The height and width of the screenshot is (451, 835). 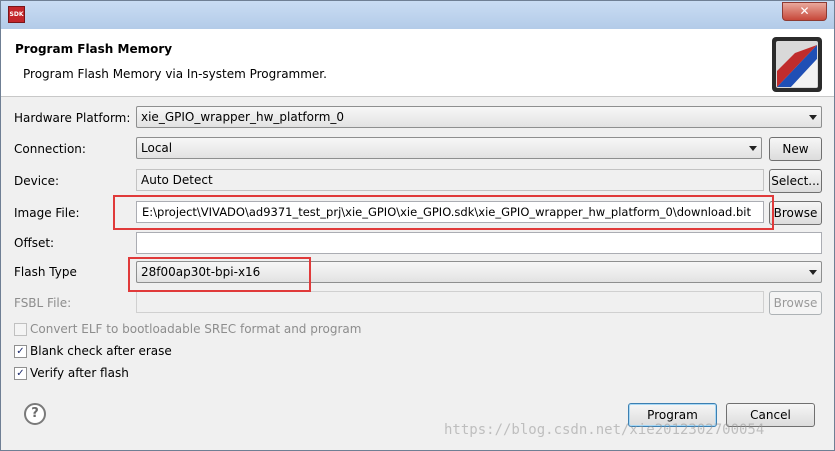 I want to click on browse-fsbl-button: Browse, so click(x=795, y=303).